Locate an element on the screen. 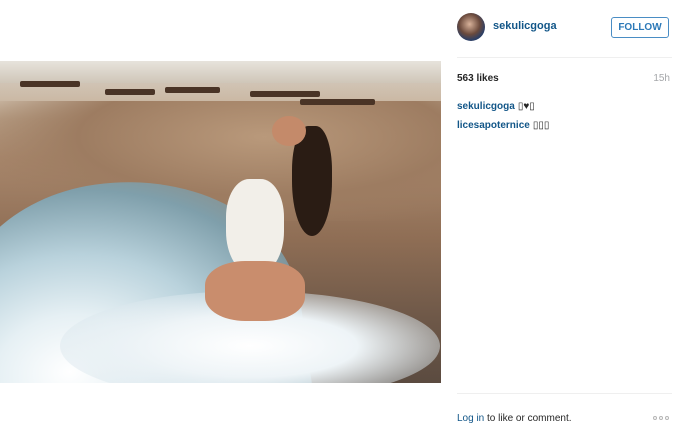 This screenshot has height=443, width=688. photo-person-head is located at coordinates (289, 131).